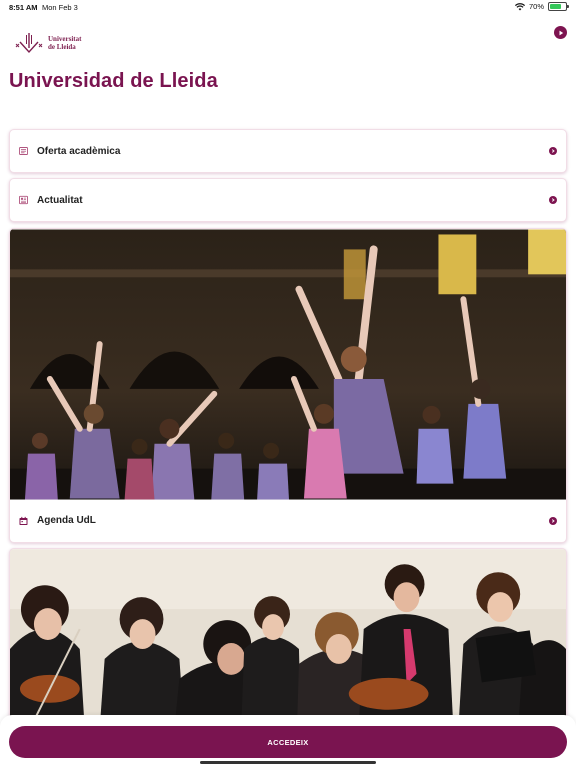  I want to click on status-indicators: 70%, so click(541, 6).